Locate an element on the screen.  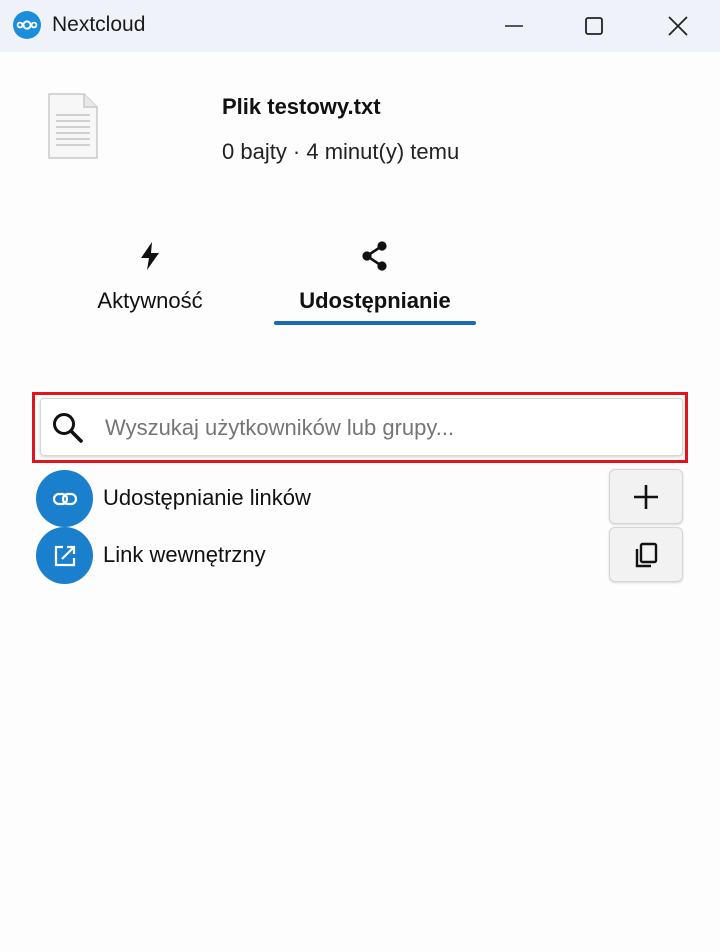
search-icon is located at coordinates (68, 428).